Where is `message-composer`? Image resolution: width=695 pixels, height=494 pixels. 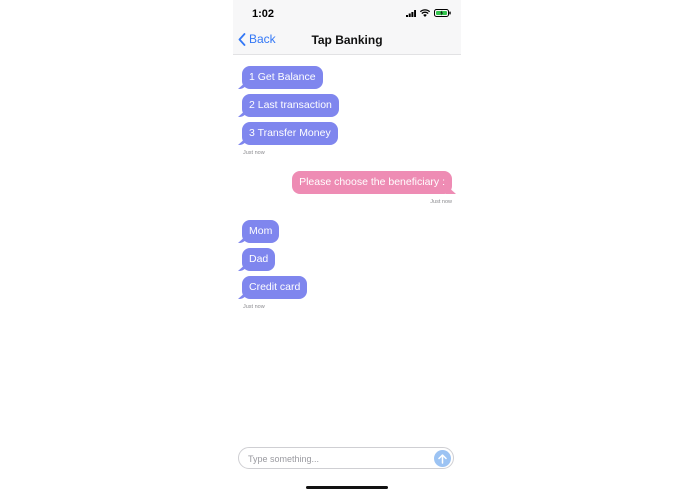 message-composer is located at coordinates (346, 458).